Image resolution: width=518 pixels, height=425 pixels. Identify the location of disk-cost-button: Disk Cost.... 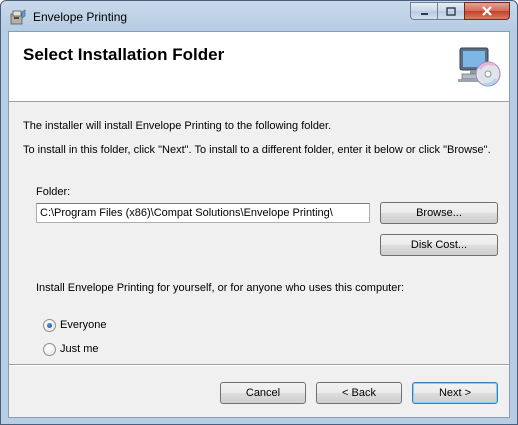
(439, 245).